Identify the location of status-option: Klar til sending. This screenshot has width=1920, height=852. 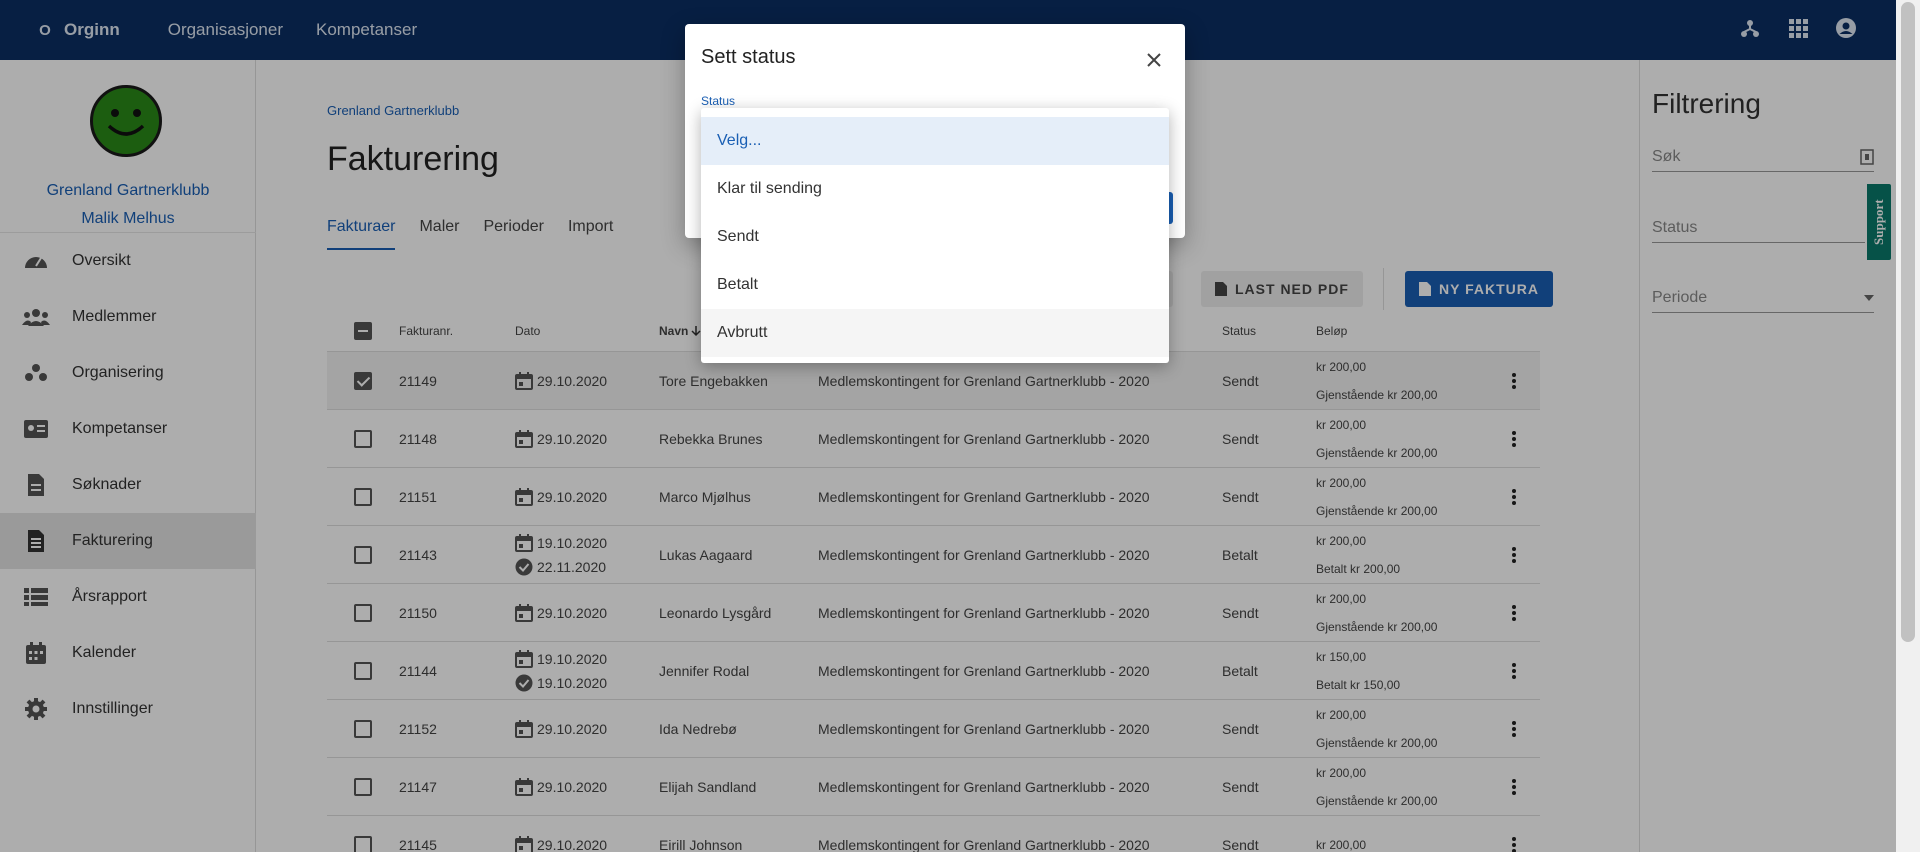
(935, 189).